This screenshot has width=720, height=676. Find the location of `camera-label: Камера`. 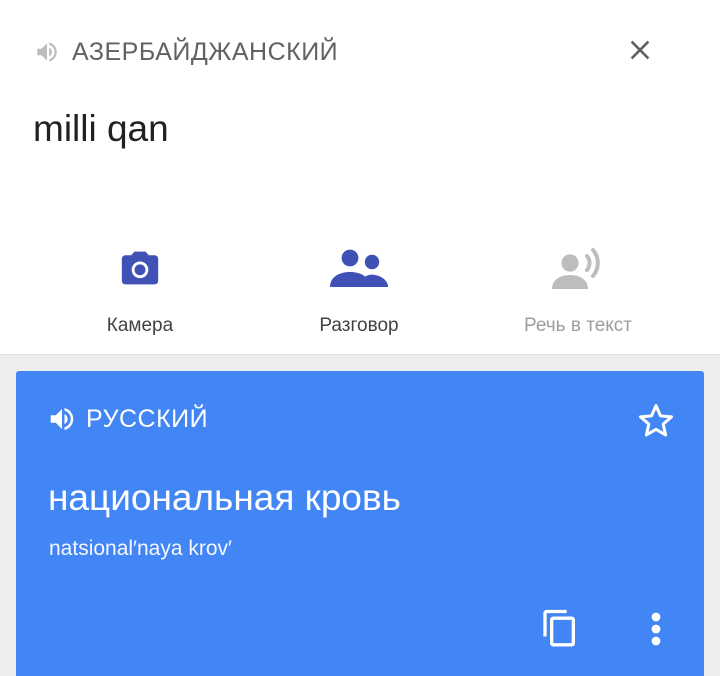

camera-label: Камера is located at coordinates (140, 325).